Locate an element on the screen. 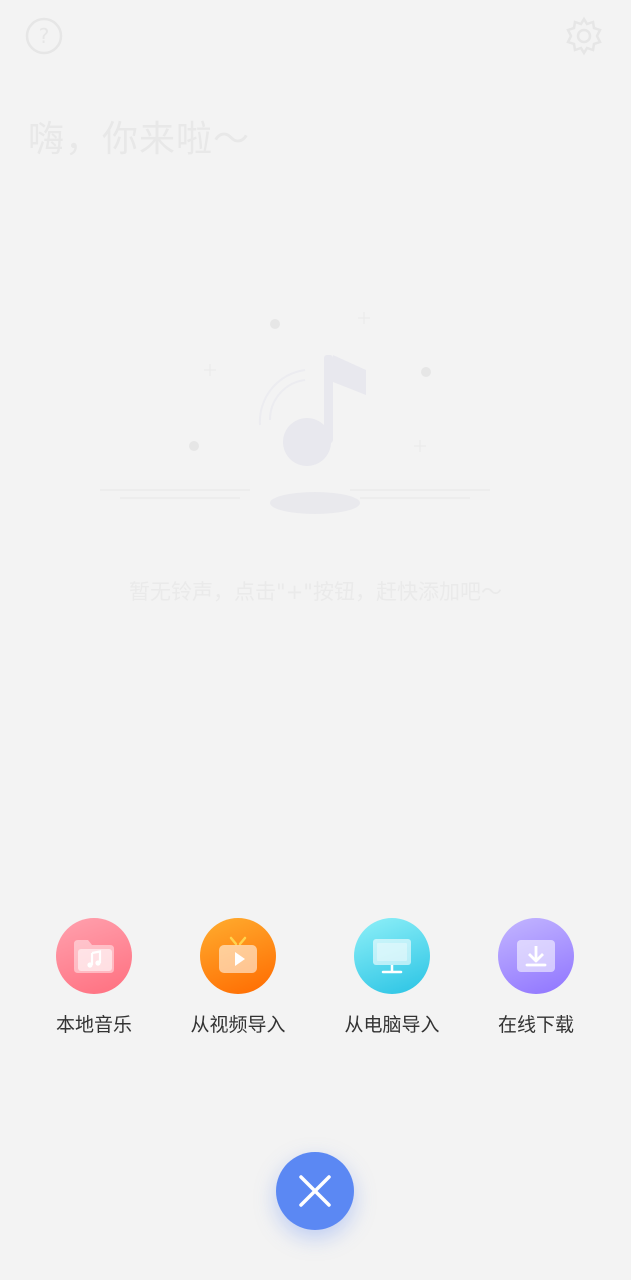 The image size is (631, 1280). help-icon: ? is located at coordinates (44, 36).